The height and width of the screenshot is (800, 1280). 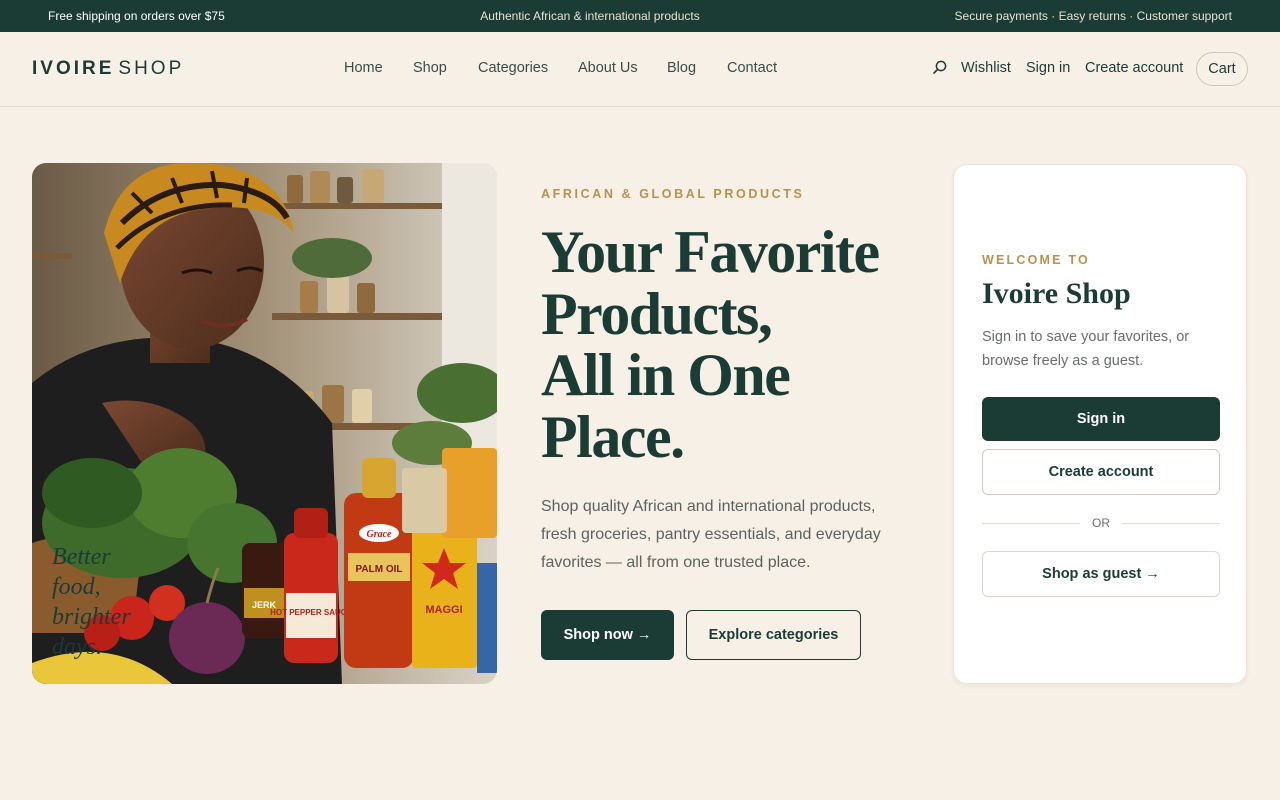 What do you see at coordinates (1101, 419) in the screenshot?
I see `card-signin-button: Sign in` at bounding box center [1101, 419].